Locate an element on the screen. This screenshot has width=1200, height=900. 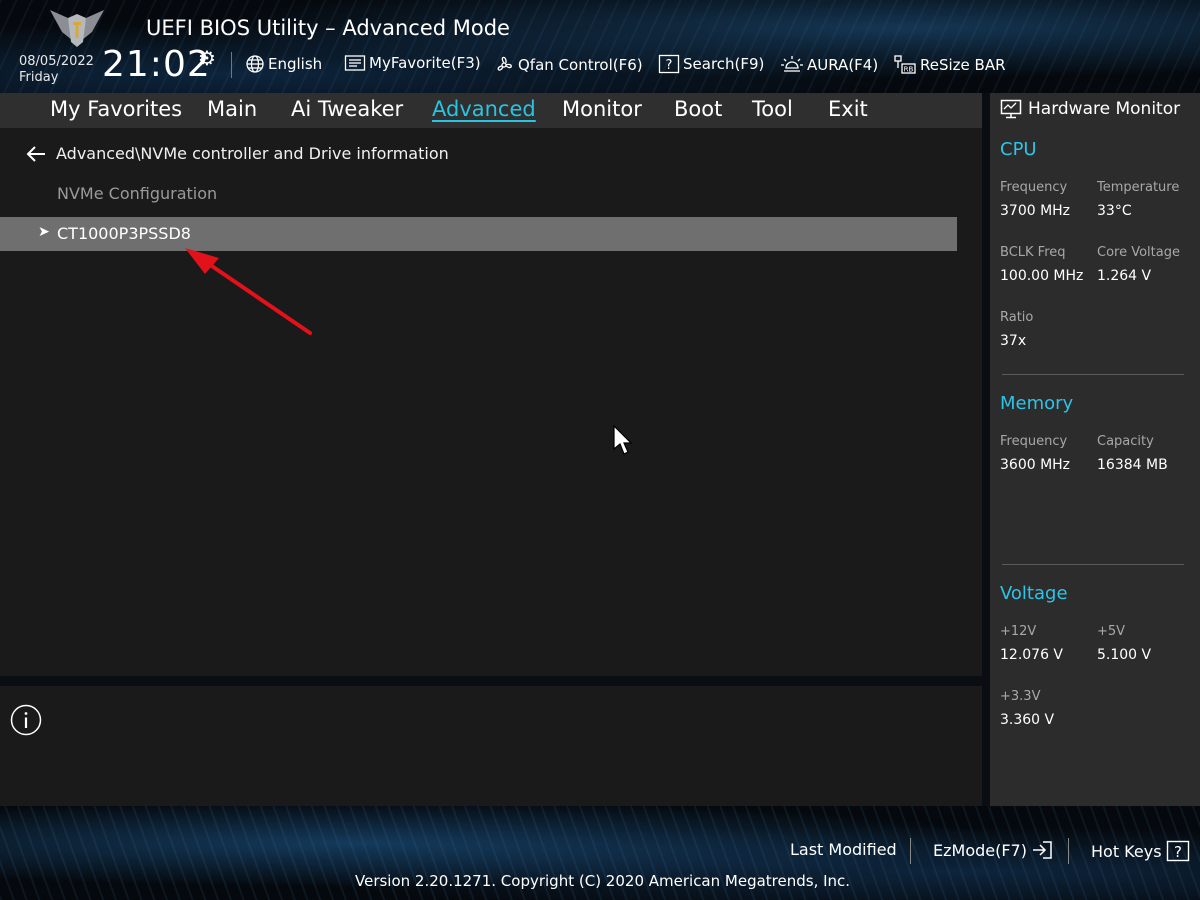
memory-frequency-value: 3600 MHz is located at coordinates (1035, 465).